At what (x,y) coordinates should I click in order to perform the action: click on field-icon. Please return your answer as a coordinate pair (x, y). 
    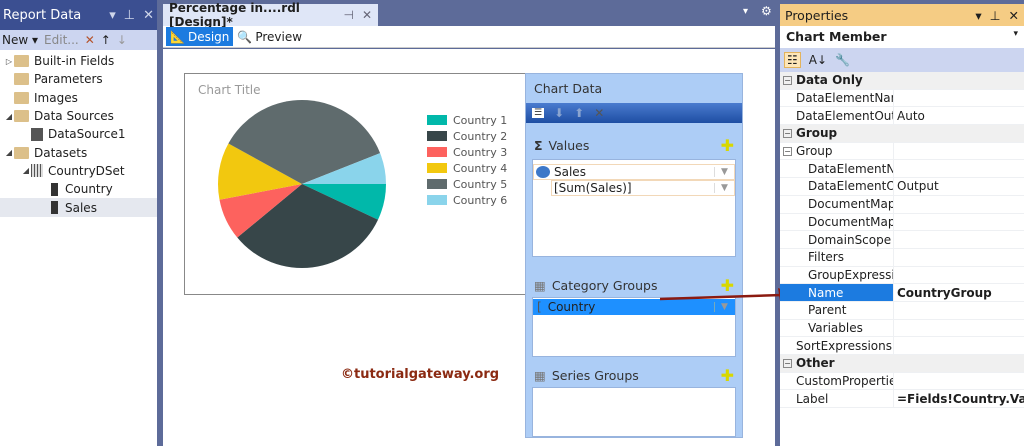
    Looking at the image, I should click on (54, 208).